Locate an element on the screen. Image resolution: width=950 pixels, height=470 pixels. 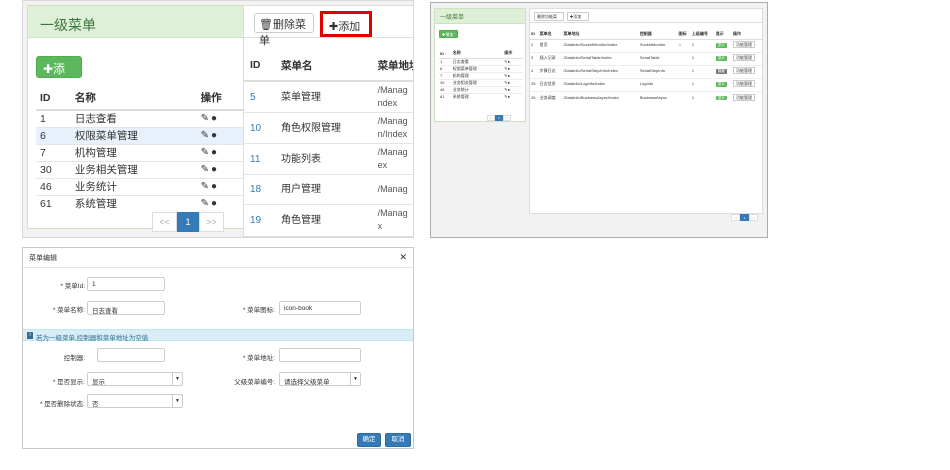
table-row: 11 功能列表/Manag ex is located at coordinates (328, 159).